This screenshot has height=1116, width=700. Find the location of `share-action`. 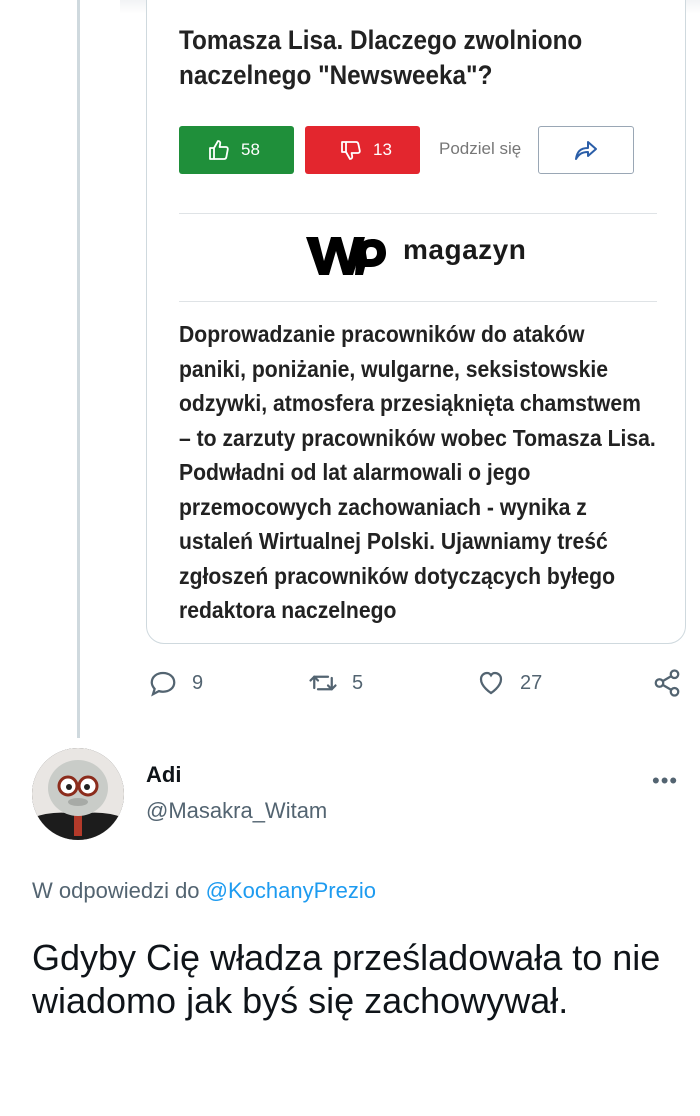

share-action is located at coordinates (667, 683).